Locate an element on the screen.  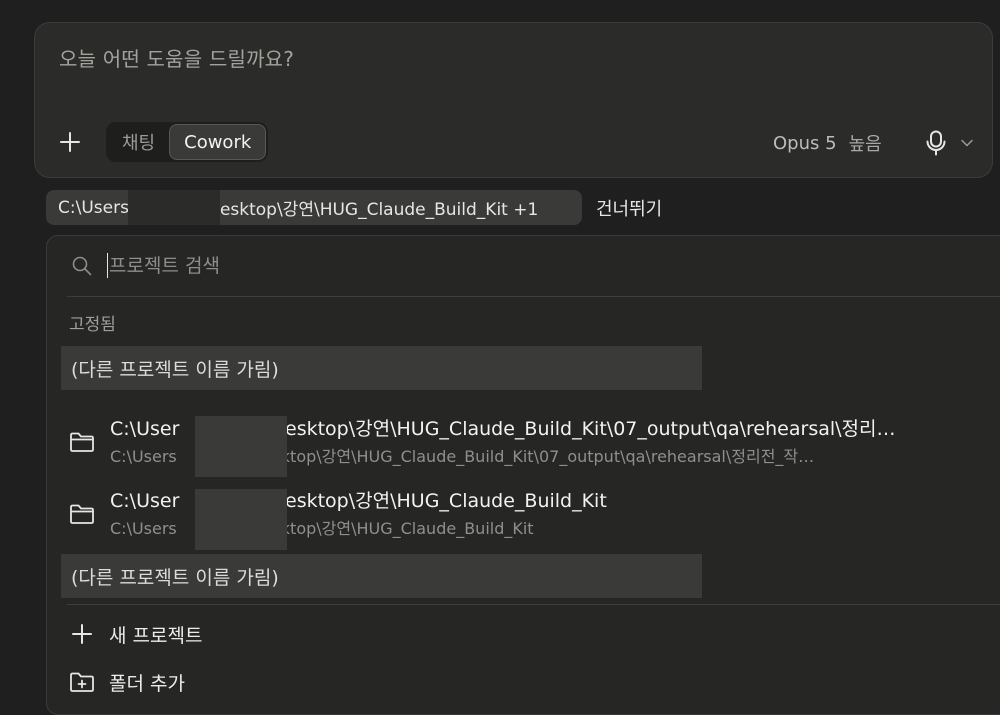
project-search is located at coordinates (523, 266).